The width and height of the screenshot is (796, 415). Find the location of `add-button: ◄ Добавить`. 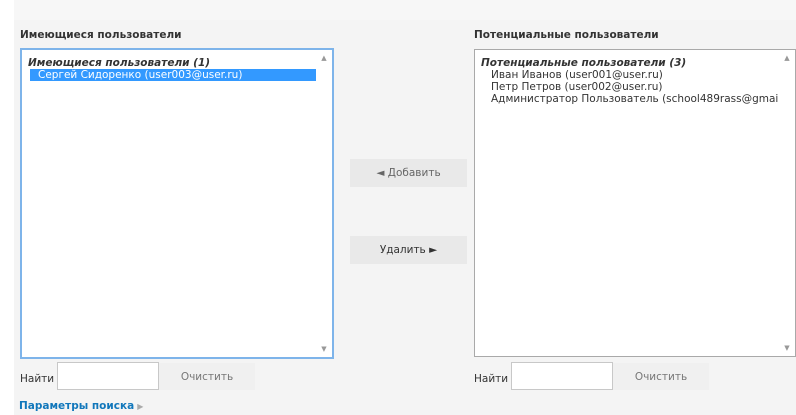

add-button: ◄ Добавить is located at coordinates (408, 173).